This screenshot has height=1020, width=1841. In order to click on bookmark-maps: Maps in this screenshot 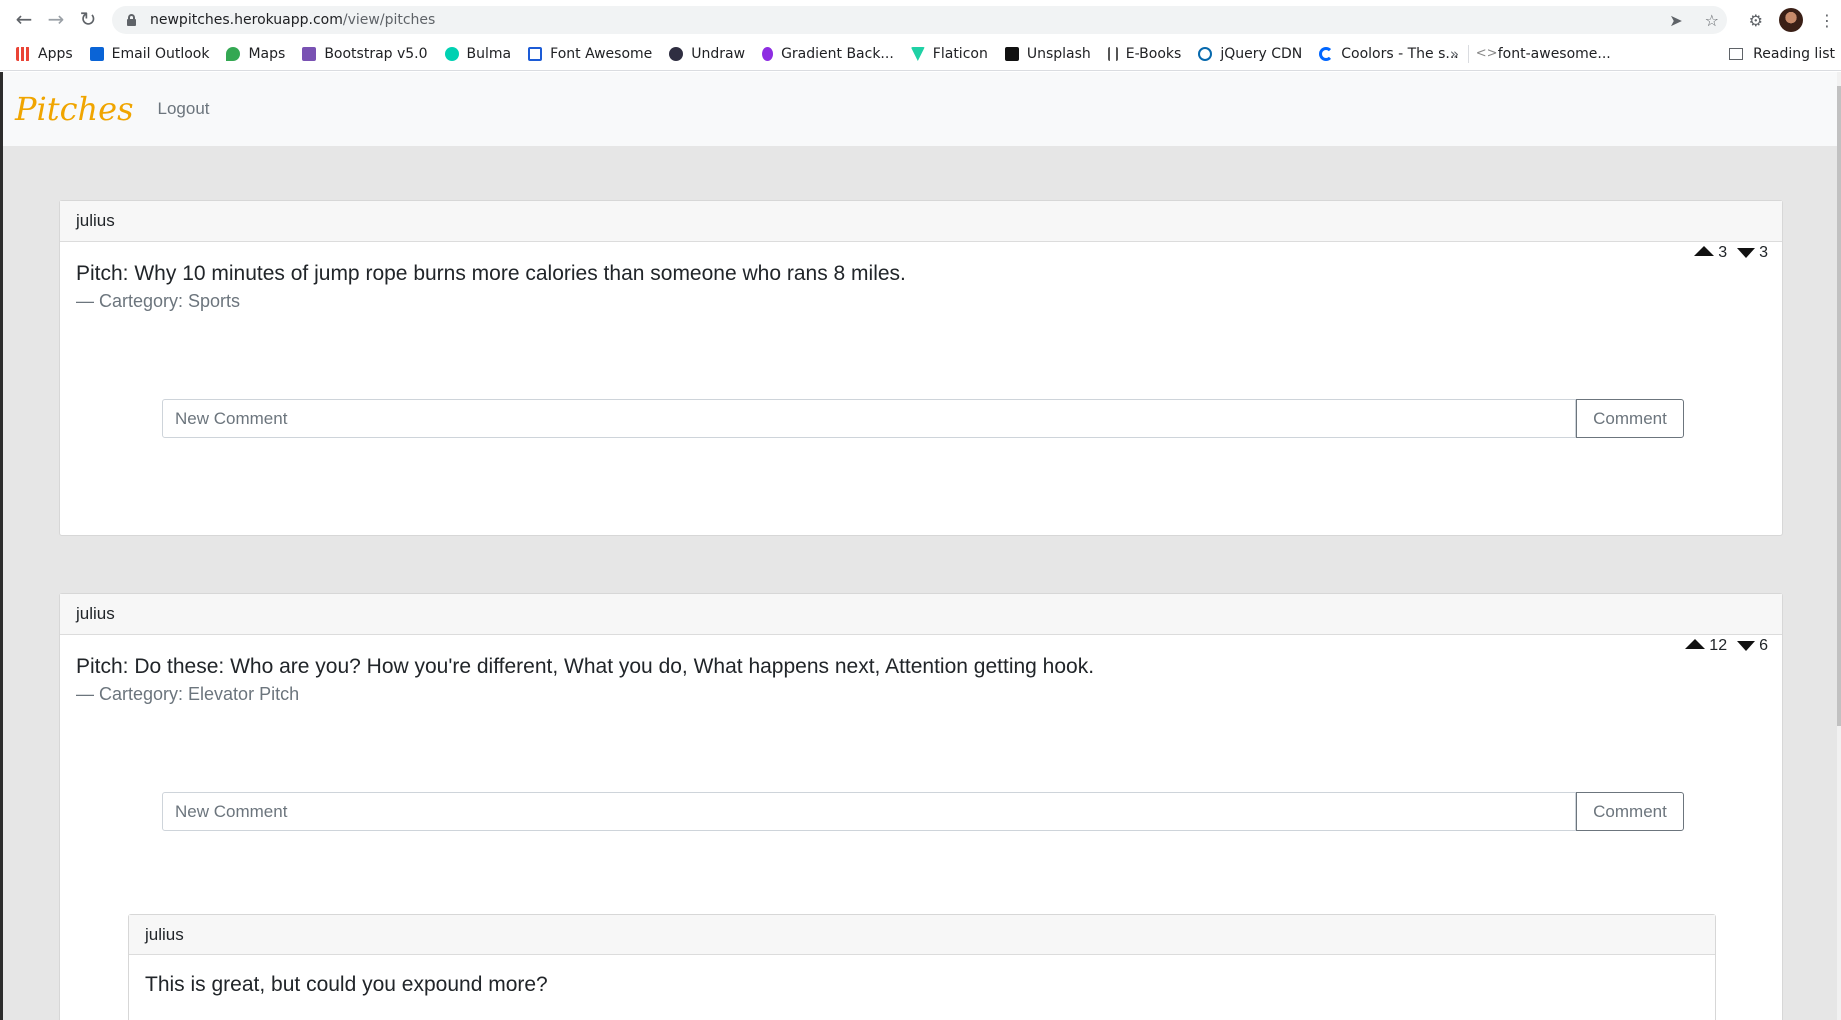, I will do `click(255, 54)`.